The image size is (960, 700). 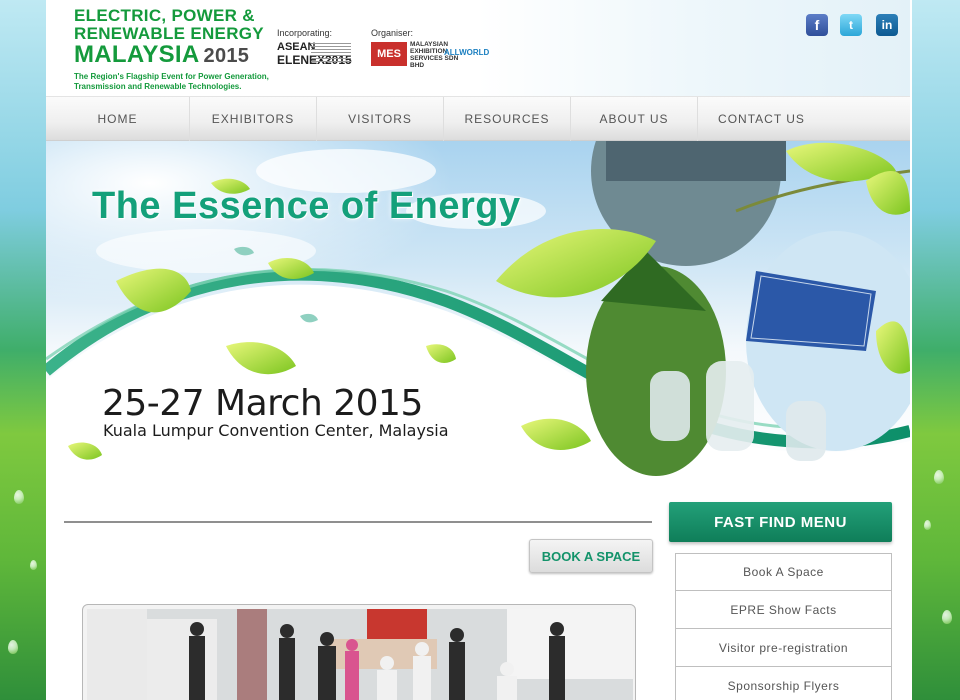 I want to click on fast-find-heading: FAST FIND MENU, so click(x=780, y=522).